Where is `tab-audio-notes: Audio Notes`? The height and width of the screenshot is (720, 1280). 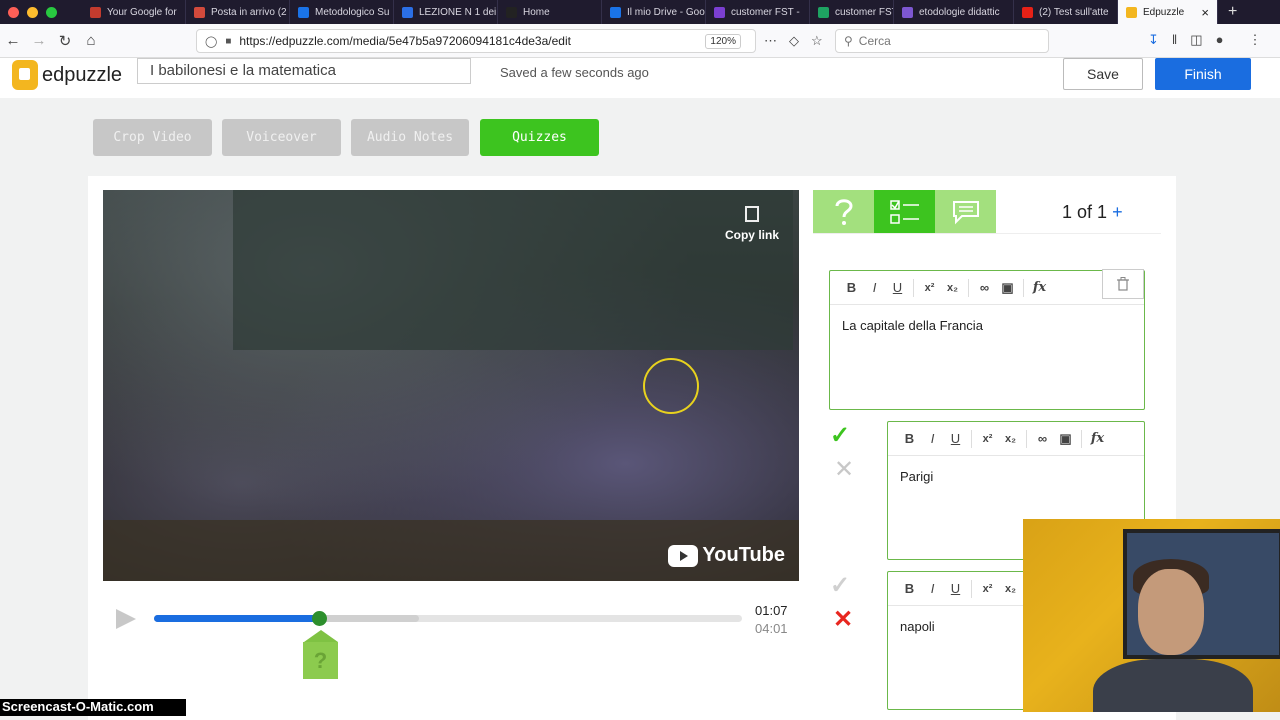 tab-audio-notes: Audio Notes is located at coordinates (410, 137).